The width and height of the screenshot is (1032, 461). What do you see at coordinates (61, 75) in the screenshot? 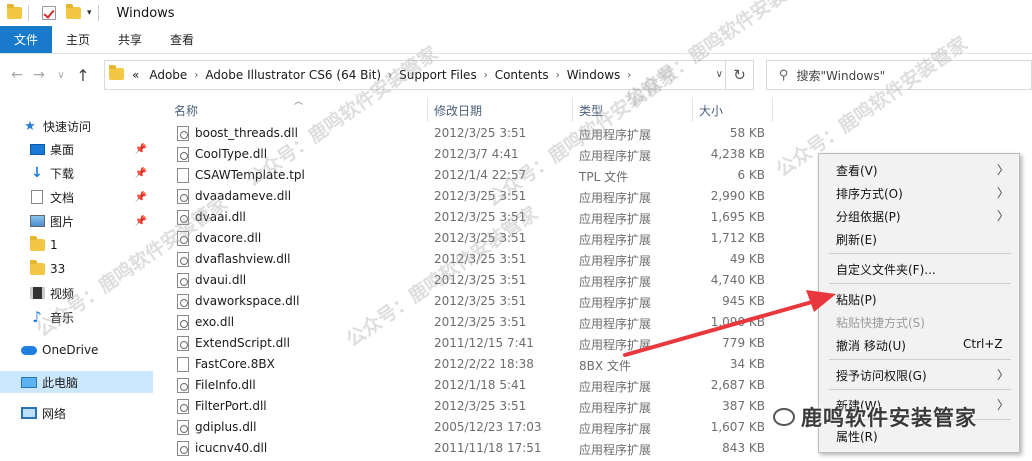
I see `recent-locations-chevron-icon: ∨` at bounding box center [61, 75].